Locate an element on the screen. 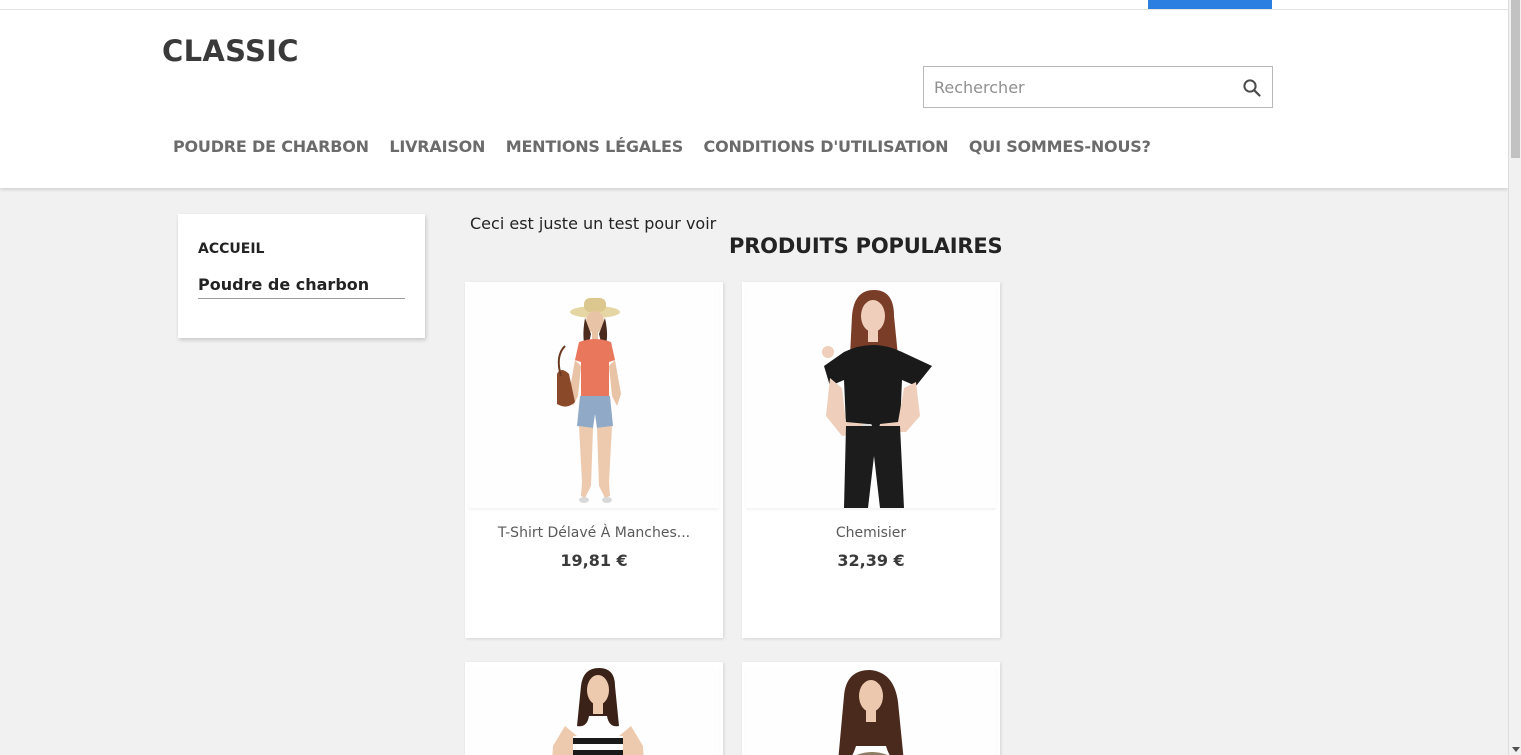  section-title: PRODUITS POPULAIRES is located at coordinates (866, 246).